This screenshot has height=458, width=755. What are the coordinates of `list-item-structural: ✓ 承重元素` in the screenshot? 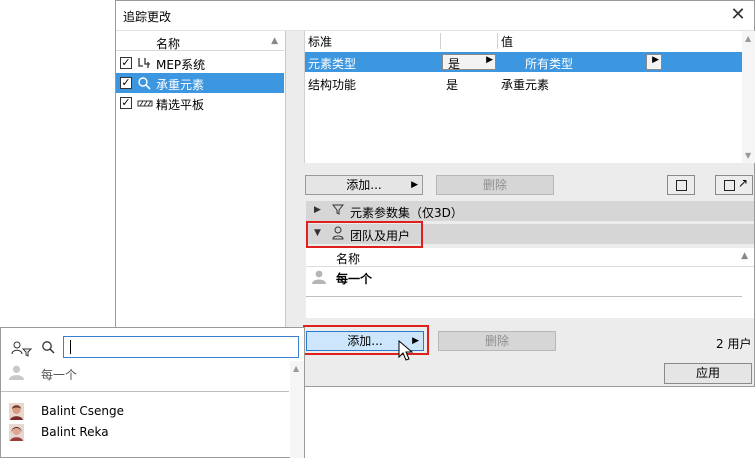 It's located at (200, 83).